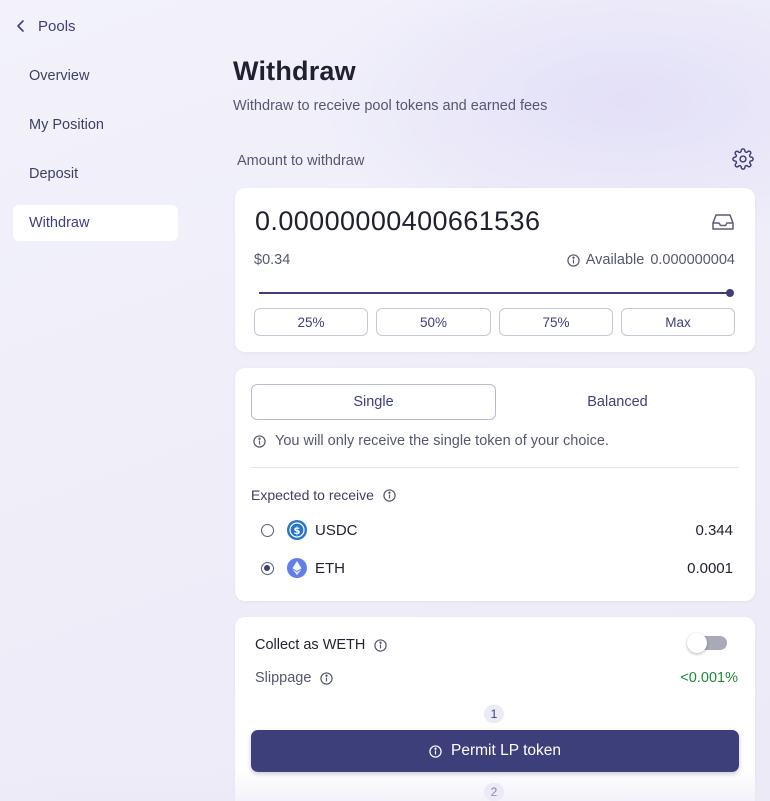 The width and height of the screenshot is (770, 801). What do you see at coordinates (20, 26) in the screenshot?
I see `chevron-left-icon` at bounding box center [20, 26].